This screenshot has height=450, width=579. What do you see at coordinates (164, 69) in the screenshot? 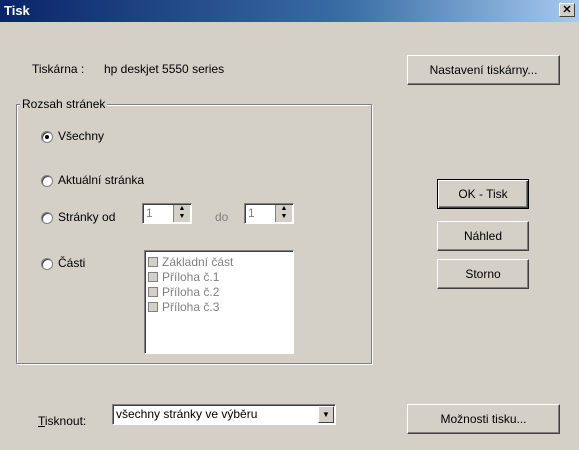
I see `printer-name: hp deskjet 5550 series` at bounding box center [164, 69].